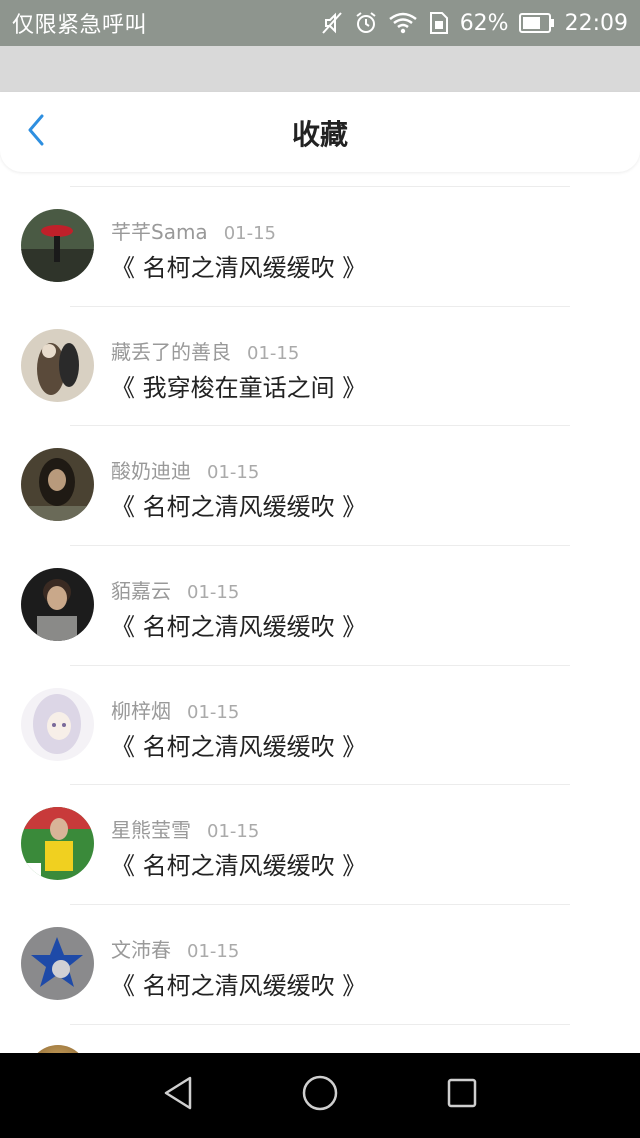 The width and height of the screenshot is (640, 1138). Describe the element at coordinates (141, 591) in the screenshot. I see `item-user: 貊嘉云` at that location.